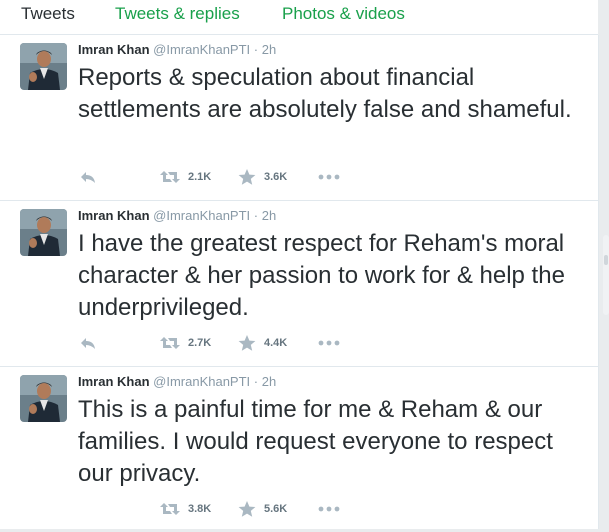 This screenshot has width=609, height=532. Describe the element at coordinates (200, 177) in the screenshot. I see `retweet-count: 2.1K` at that location.